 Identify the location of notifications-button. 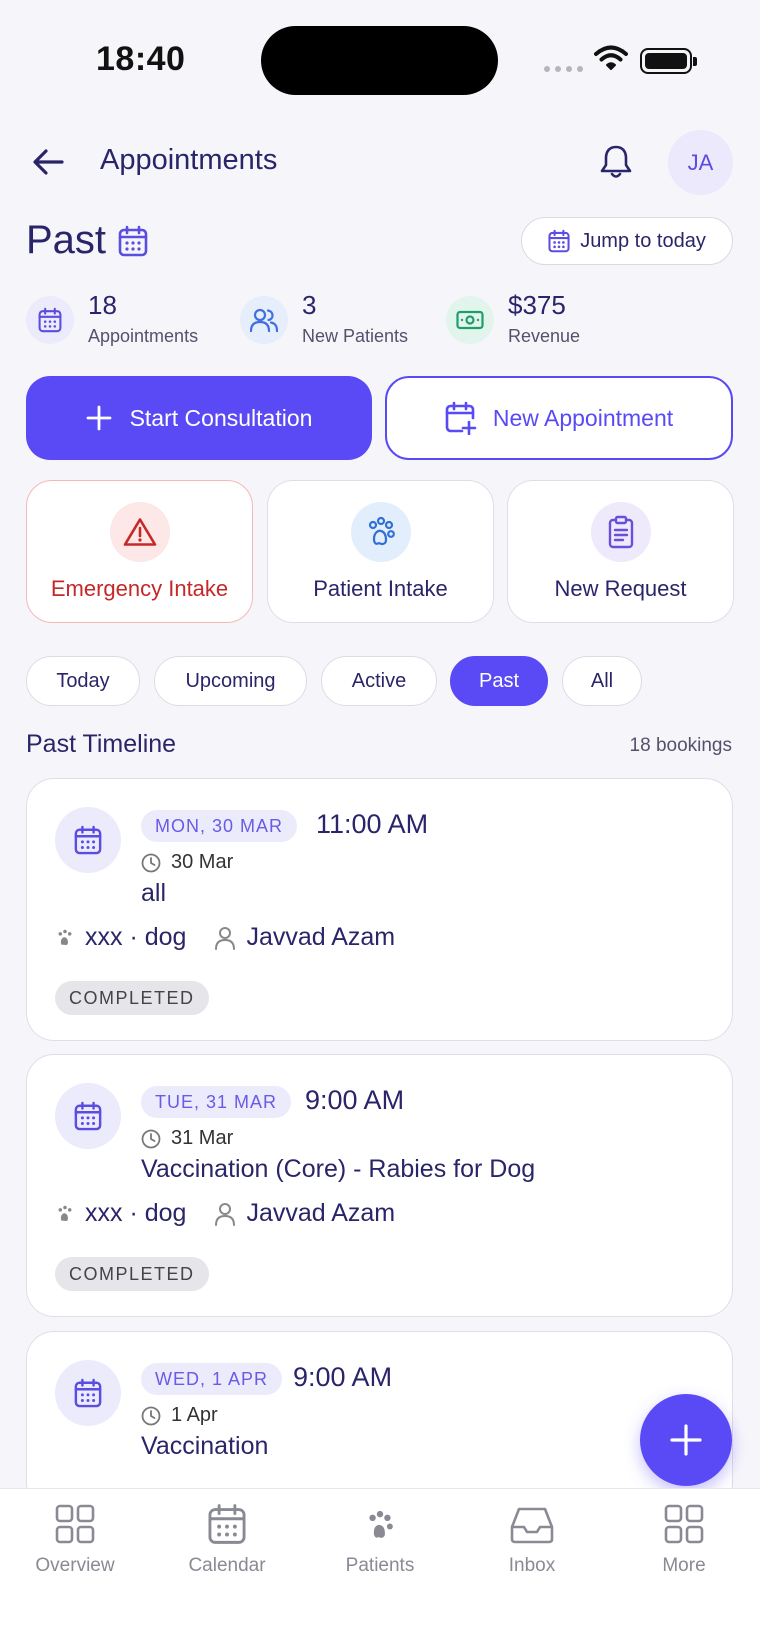
(616, 162).